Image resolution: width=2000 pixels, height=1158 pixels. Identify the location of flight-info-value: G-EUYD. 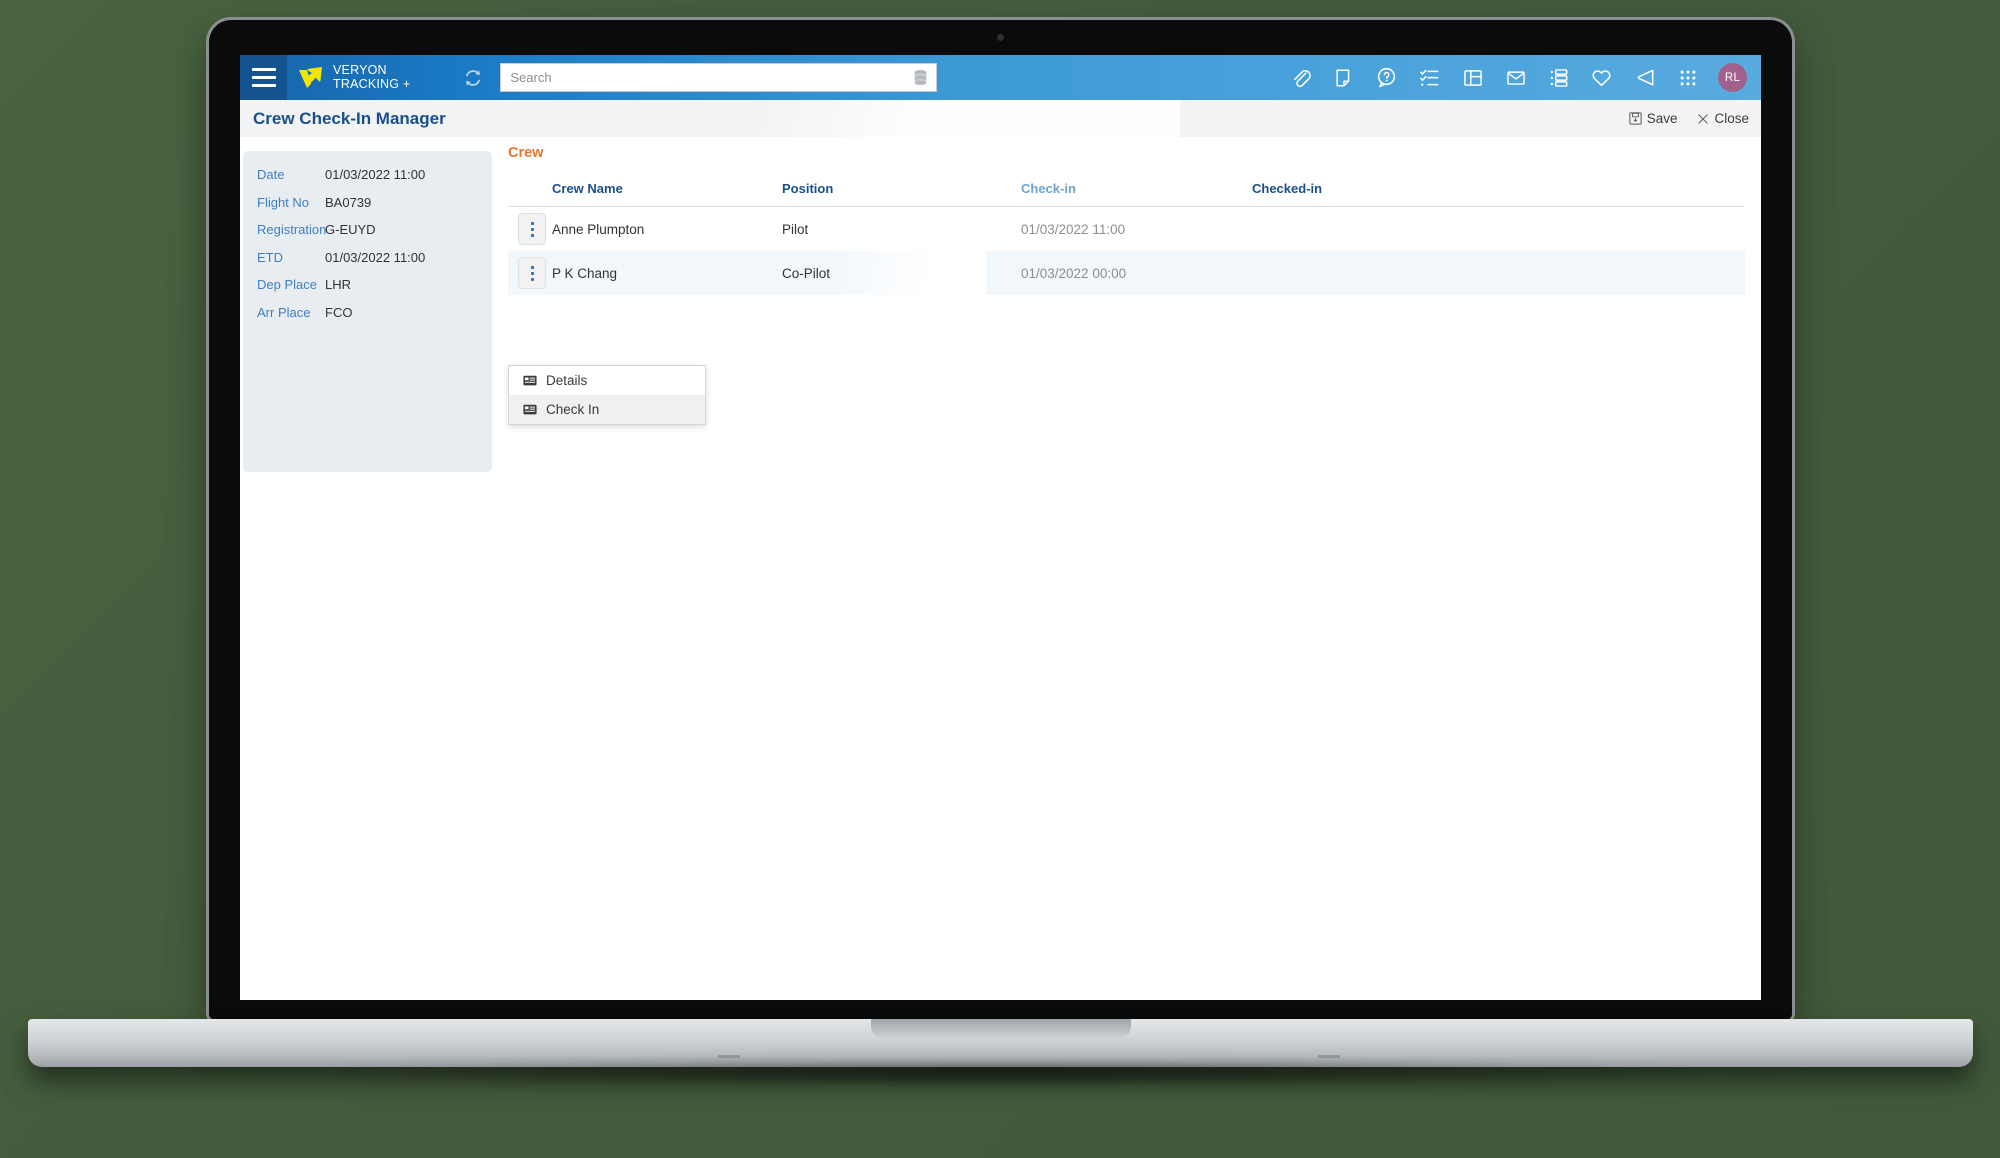
(350, 229).